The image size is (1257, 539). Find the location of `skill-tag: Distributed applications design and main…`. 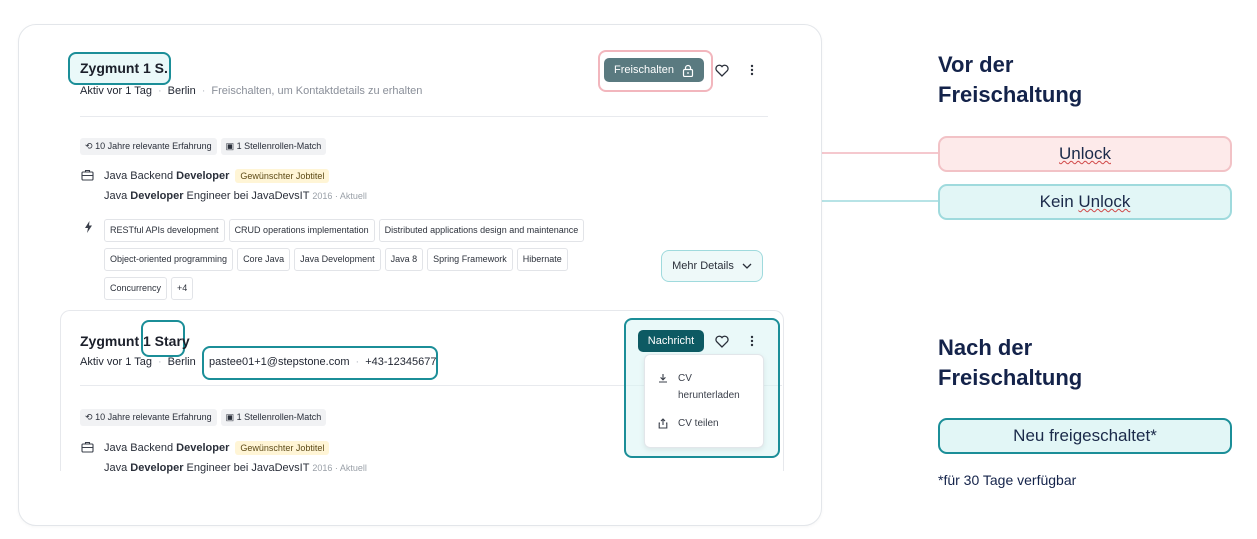

skill-tag: Distributed applications design and main… is located at coordinates (481, 230).